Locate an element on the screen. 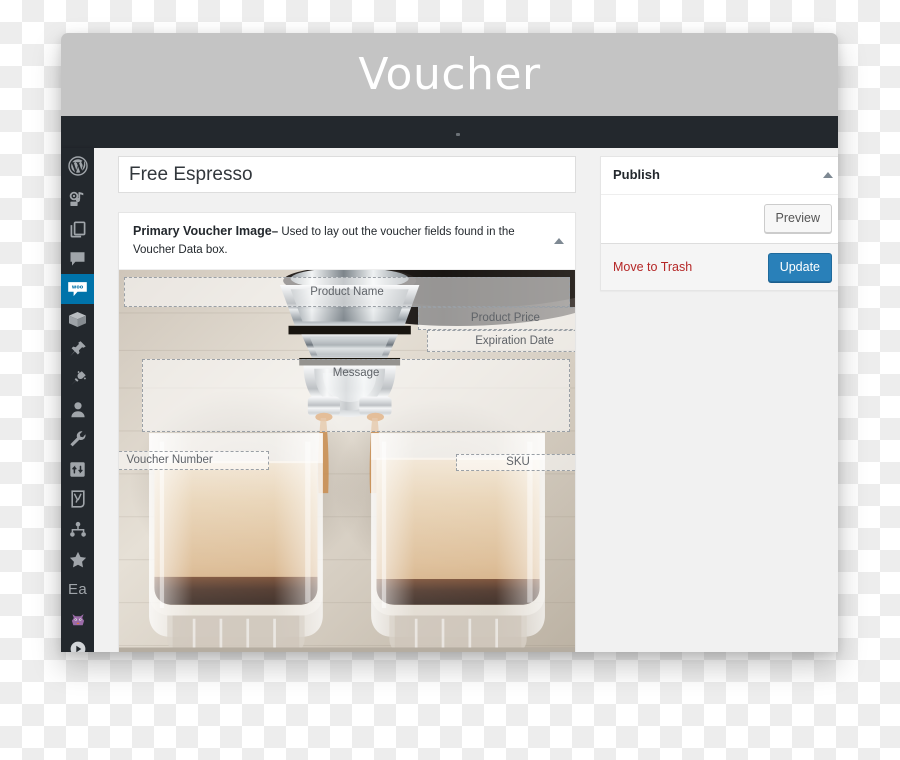 The image size is (900, 760). publish-panel: Publish Preview Move to Trash Update is located at coordinates (719, 223).